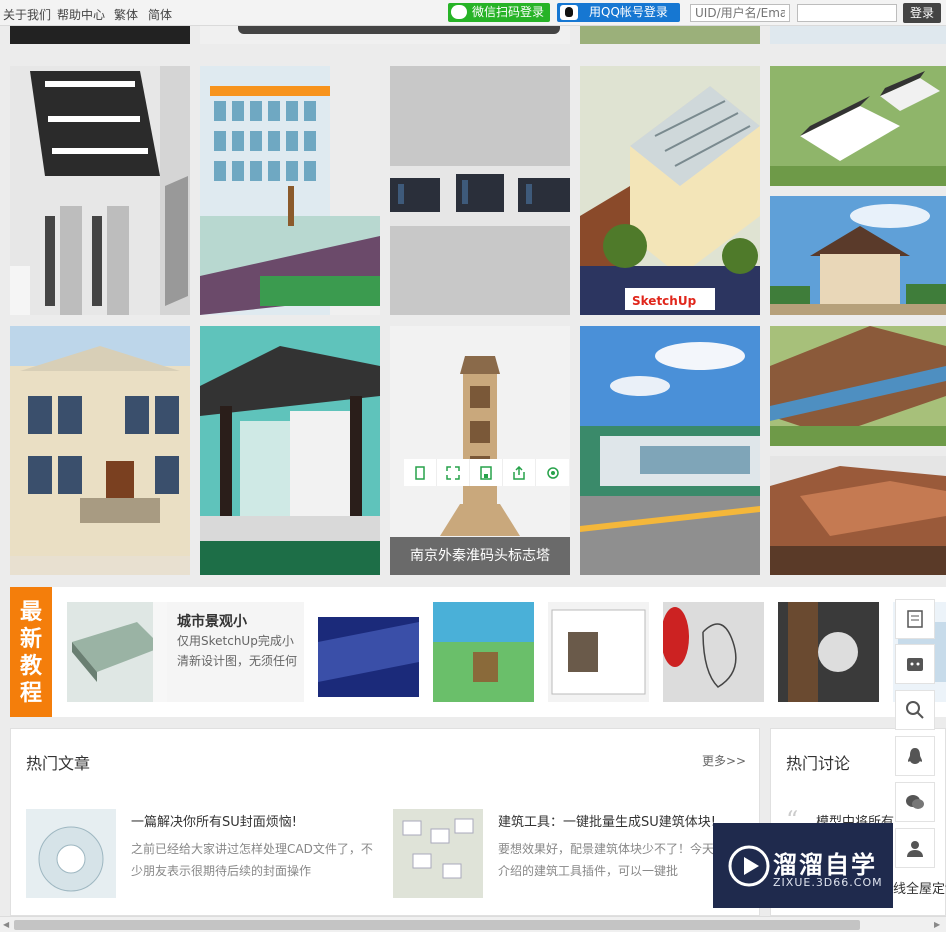  I want to click on top-bar: 关于我们 帮助中心 繁体 简体 微信扫码登录 用QQ帐号登录 登录, so click(473, 13).